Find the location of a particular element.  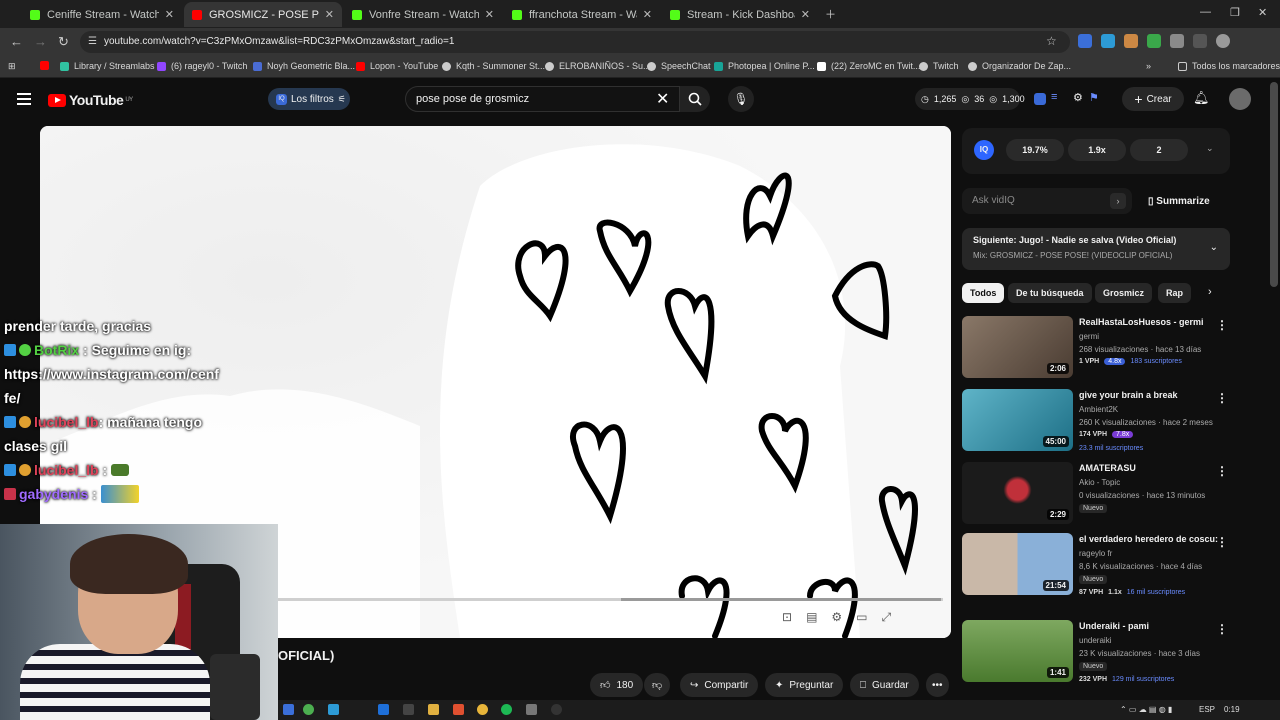

vidiq-player-icon: ⊡ is located at coordinates (787, 617).